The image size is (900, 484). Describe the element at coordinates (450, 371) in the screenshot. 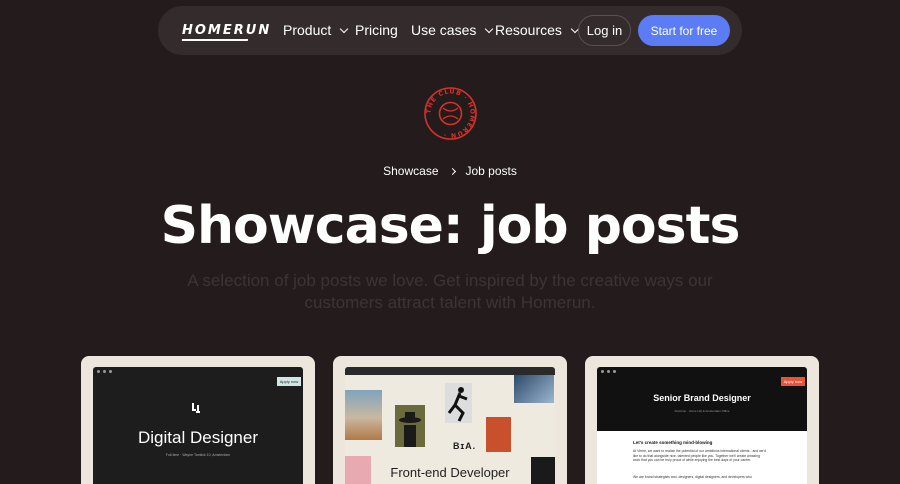

I see `browser-bar` at that location.